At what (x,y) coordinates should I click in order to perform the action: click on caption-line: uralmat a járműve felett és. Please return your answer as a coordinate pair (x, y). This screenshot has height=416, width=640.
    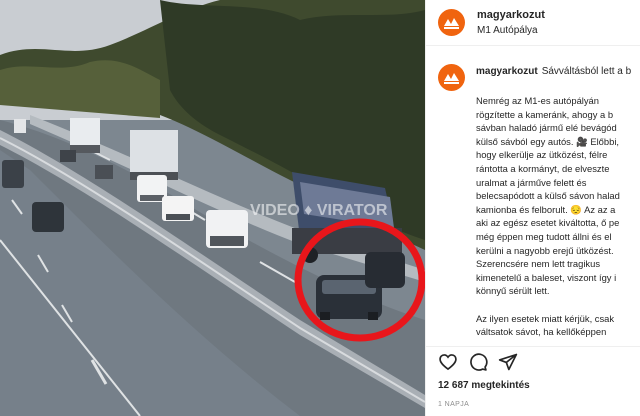
    Looking at the image, I should click on (531, 182).